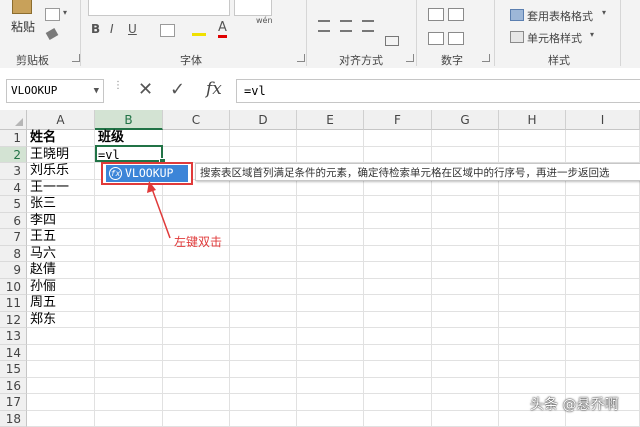 Image resolution: width=640 pixels, height=427 pixels. I want to click on cell-a7: 王五, so click(43, 237).